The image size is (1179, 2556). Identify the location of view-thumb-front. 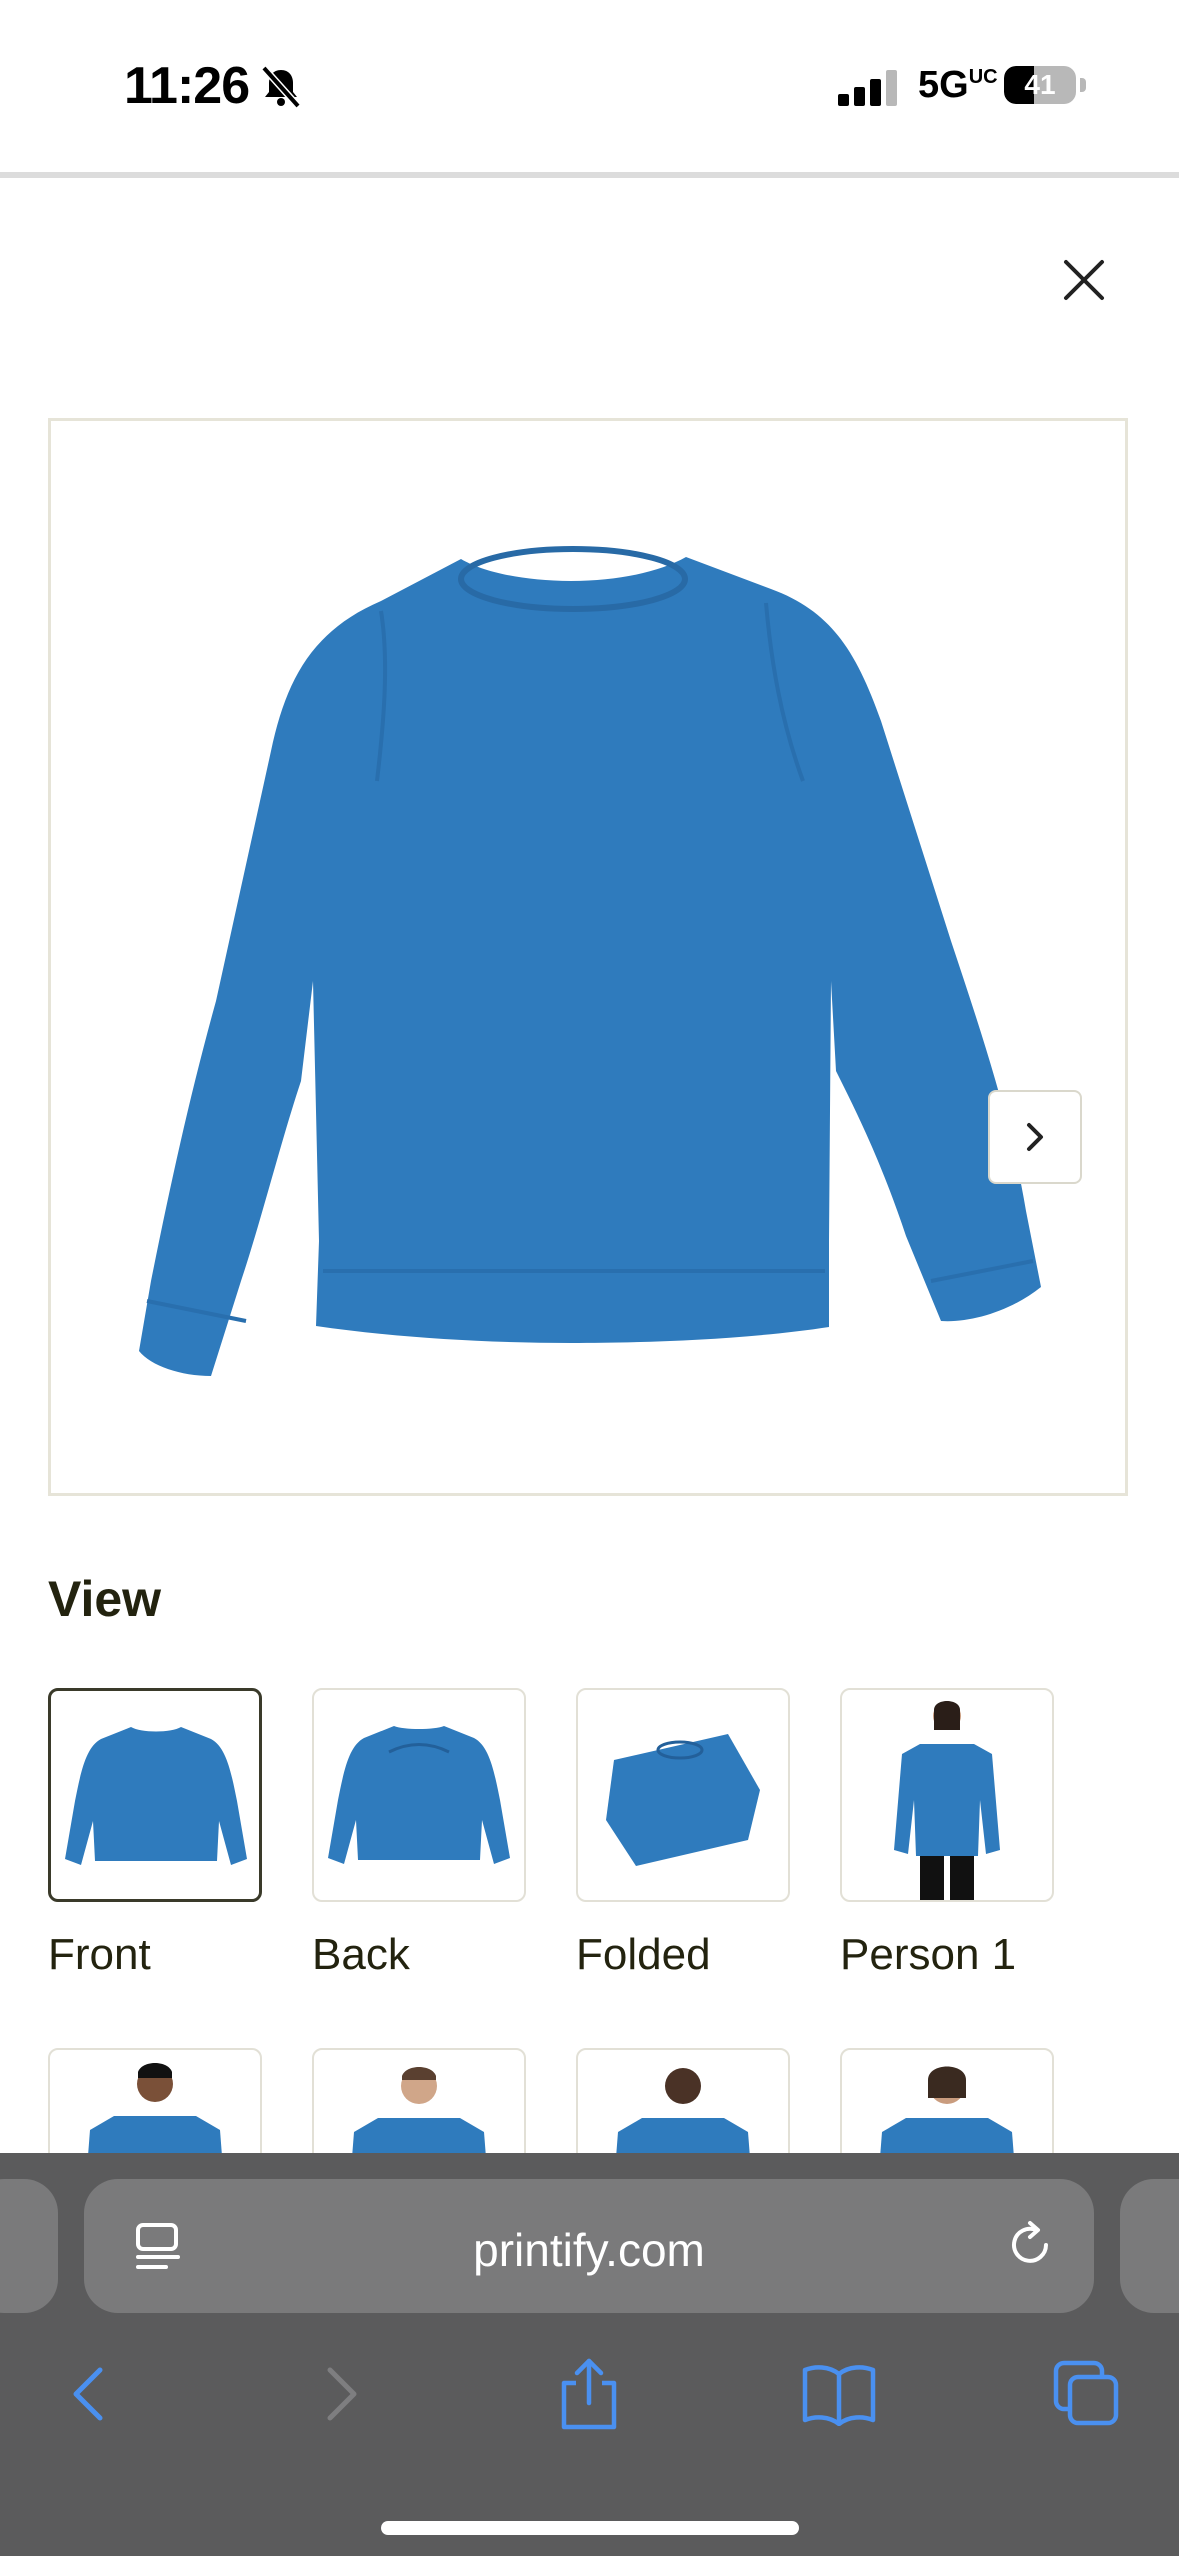
(155, 1795).